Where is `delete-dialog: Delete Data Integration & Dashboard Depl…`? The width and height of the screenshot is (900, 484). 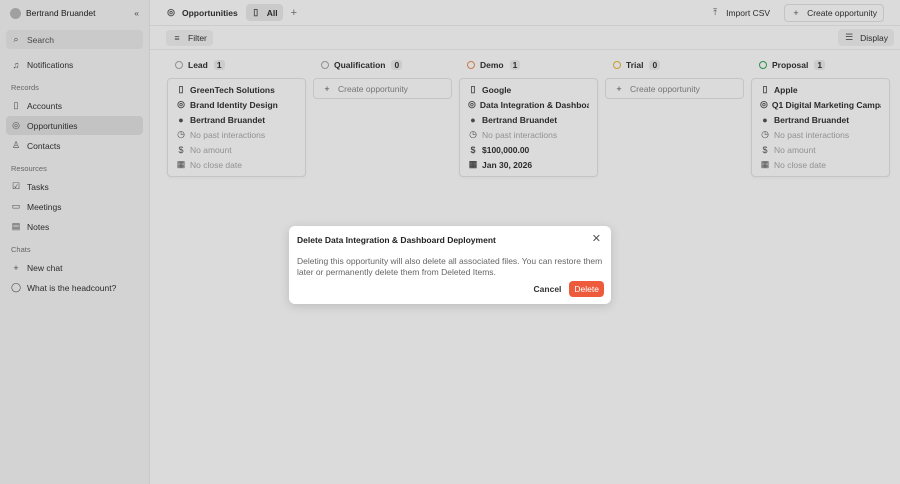 delete-dialog: Delete Data Integration & Dashboard Depl… is located at coordinates (450, 265).